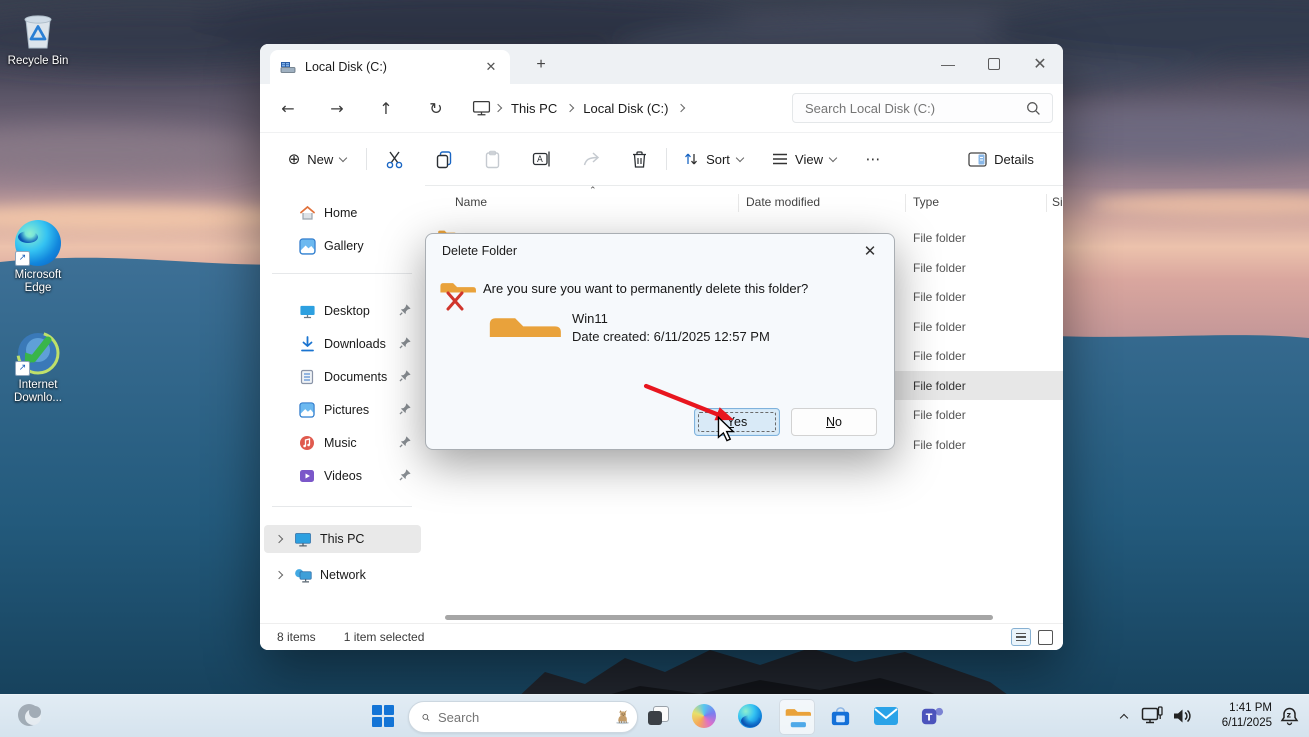 The height and width of the screenshot is (737, 1309). I want to click on teams-button: T, so click(932, 716).